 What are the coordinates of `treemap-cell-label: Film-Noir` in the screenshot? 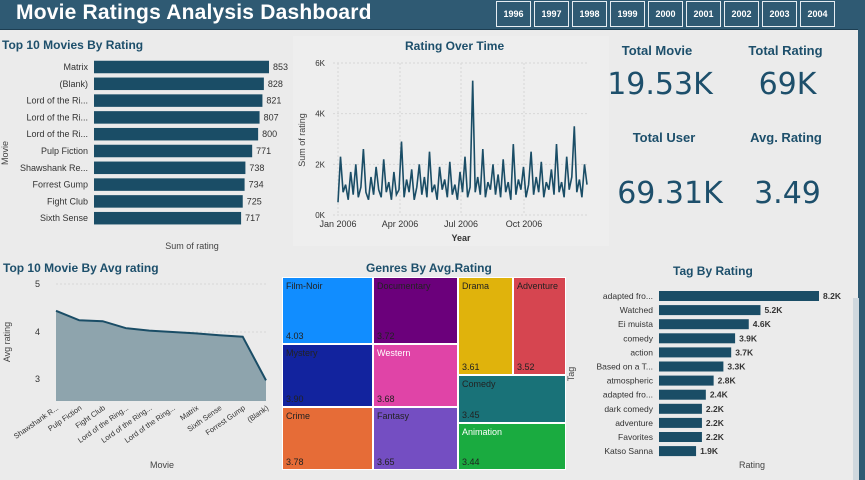 It's located at (304, 286).